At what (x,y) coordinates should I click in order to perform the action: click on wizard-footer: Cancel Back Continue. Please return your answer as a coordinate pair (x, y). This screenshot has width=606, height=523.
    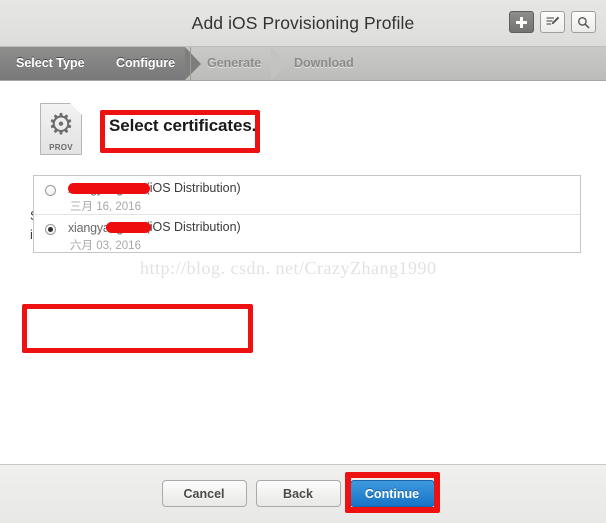
    Looking at the image, I should click on (303, 493).